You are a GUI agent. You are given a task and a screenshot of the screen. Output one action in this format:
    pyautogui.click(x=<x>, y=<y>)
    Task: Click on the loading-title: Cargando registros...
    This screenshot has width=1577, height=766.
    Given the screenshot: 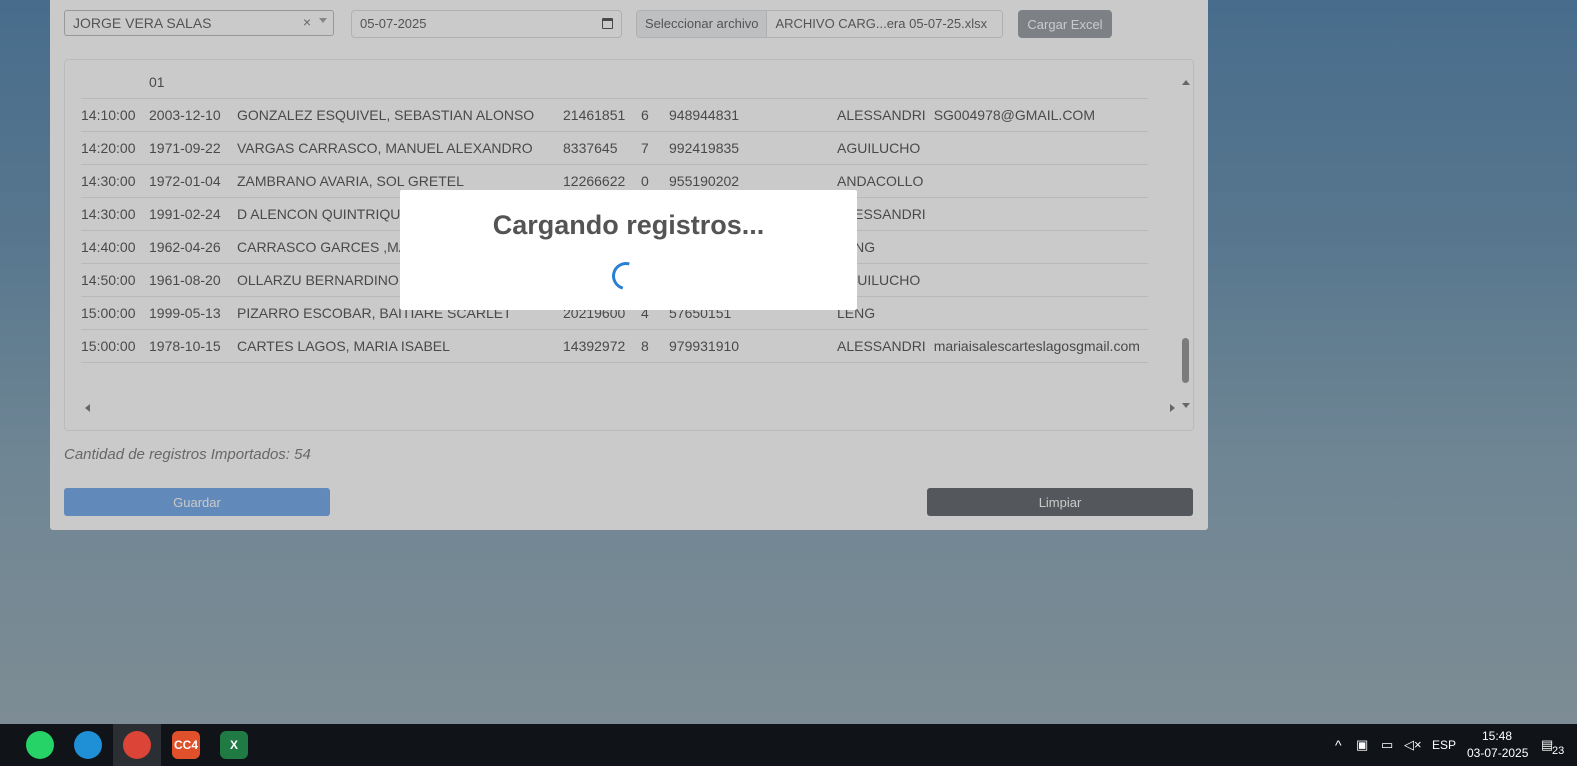 What is the action you would take?
    pyautogui.click(x=628, y=225)
    